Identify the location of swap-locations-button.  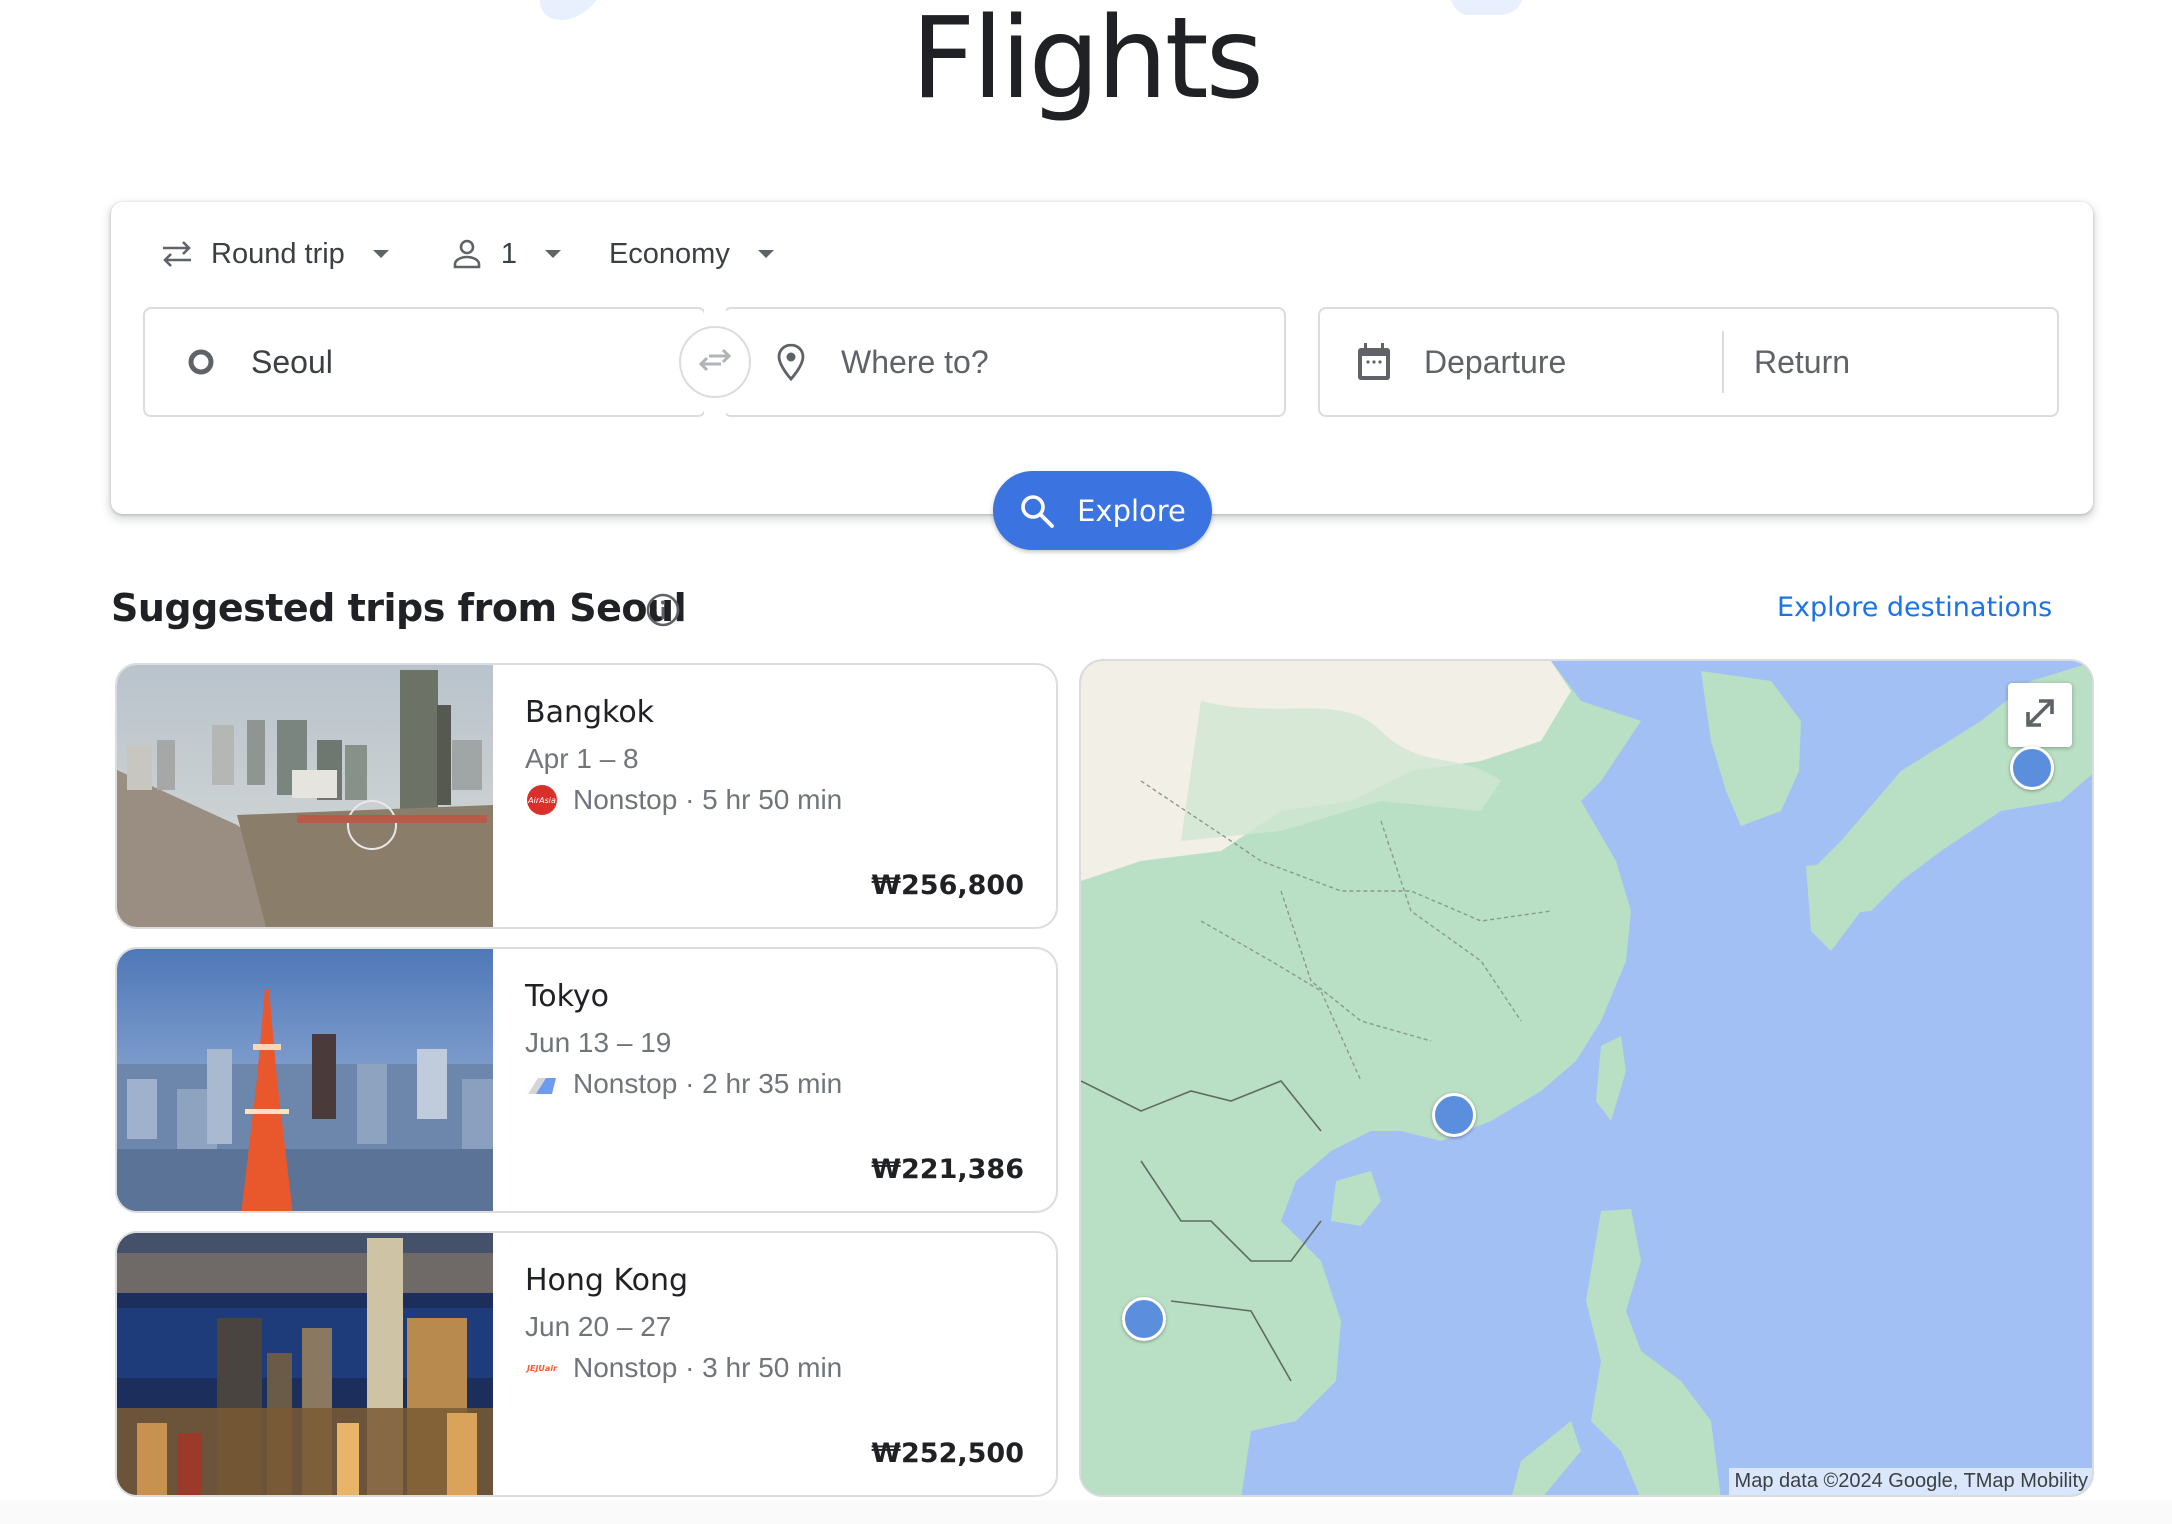
(715, 362).